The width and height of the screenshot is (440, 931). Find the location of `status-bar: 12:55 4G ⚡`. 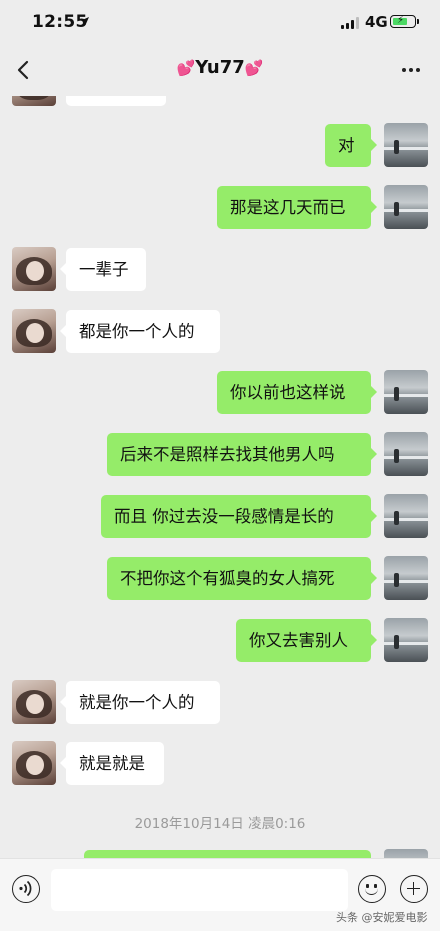

status-bar: 12:55 4G ⚡ is located at coordinates (220, 22).